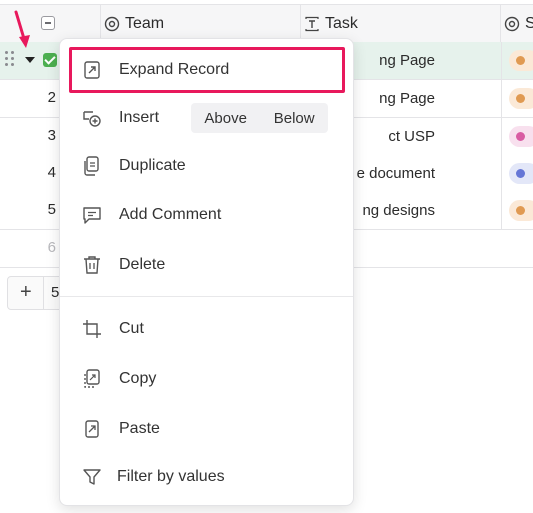  I want to click on column-header-label: Team, so click(145, 23).